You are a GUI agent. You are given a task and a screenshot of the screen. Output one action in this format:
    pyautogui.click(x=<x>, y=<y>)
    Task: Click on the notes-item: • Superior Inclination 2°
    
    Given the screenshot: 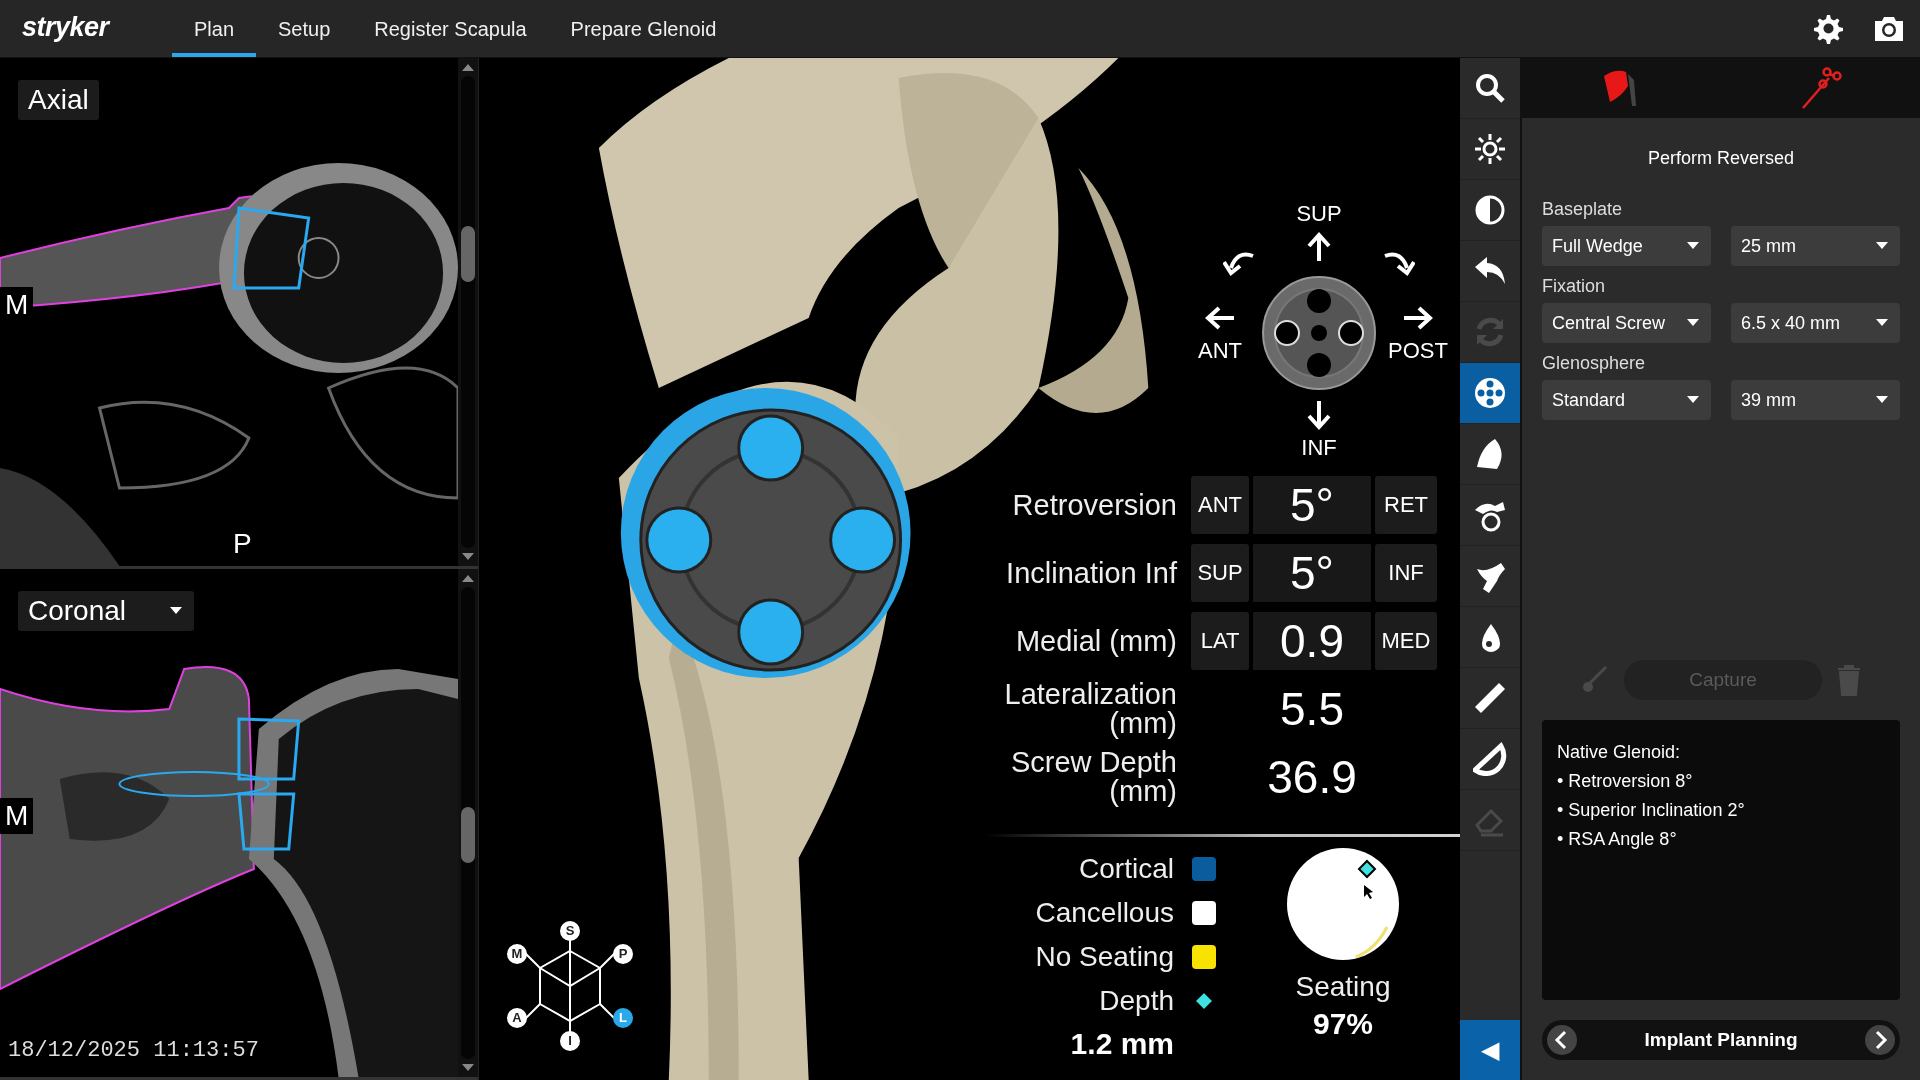 What is the action you would take?
    pyautogui.click(x=1651, y=810)
    